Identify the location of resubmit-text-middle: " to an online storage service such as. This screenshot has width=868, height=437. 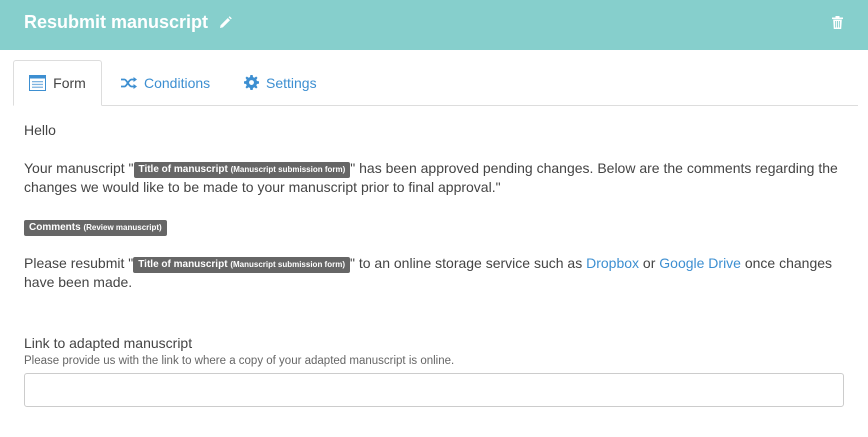
(468, 263).